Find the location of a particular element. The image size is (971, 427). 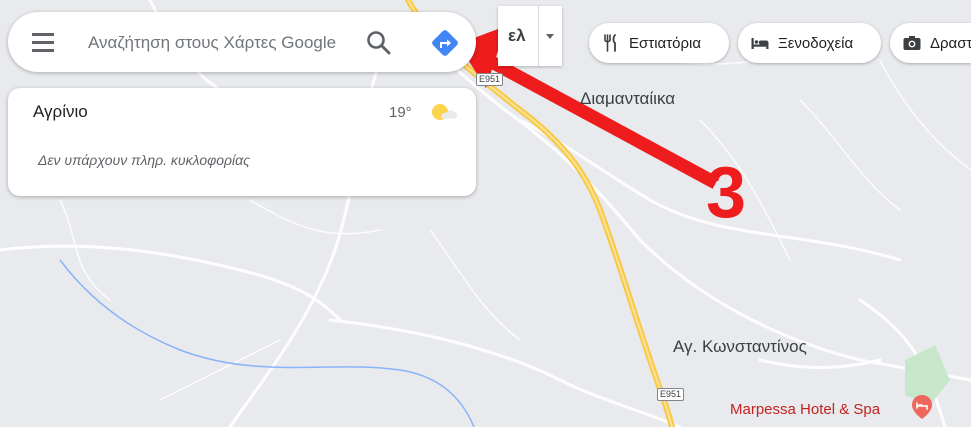

annotation-number: 3 is located at coordinates (726, 193).